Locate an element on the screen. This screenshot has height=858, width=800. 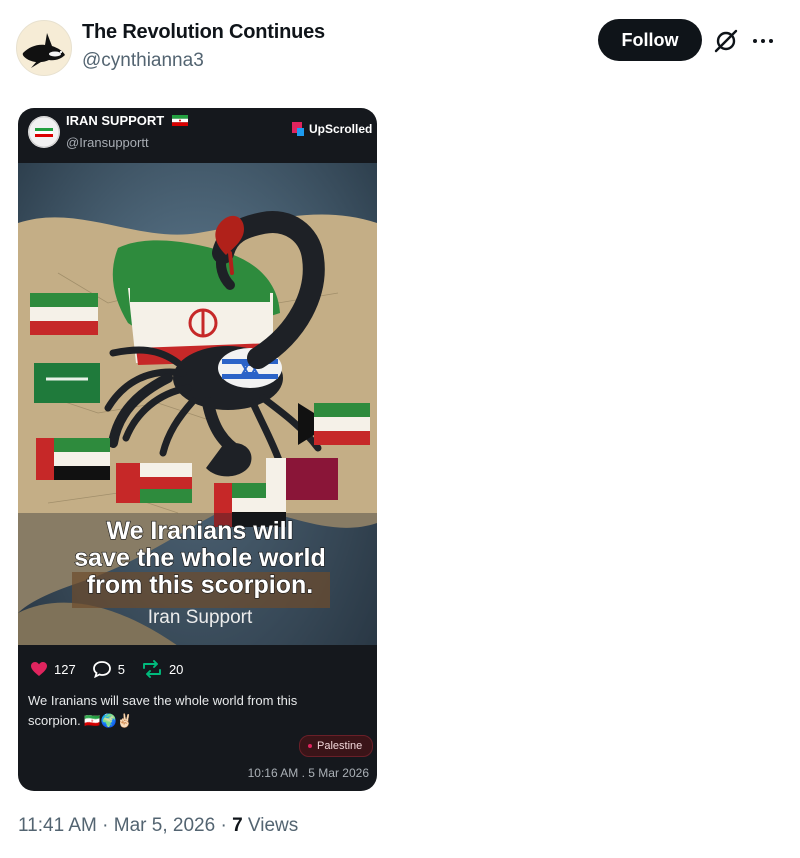
heart-icon is located at coordinates (39, 669).